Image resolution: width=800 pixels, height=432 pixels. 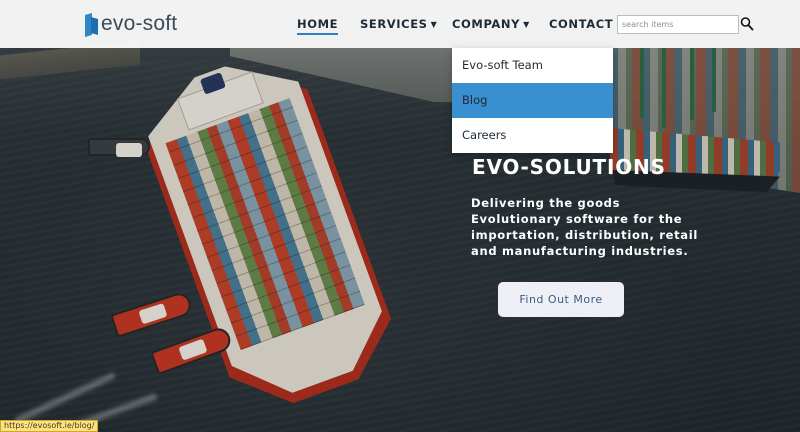 What do you see at coordinates (561, 299) in the screenshot?
I see `find-out-more-button: Find Out More` at bounding box center [561, 299].